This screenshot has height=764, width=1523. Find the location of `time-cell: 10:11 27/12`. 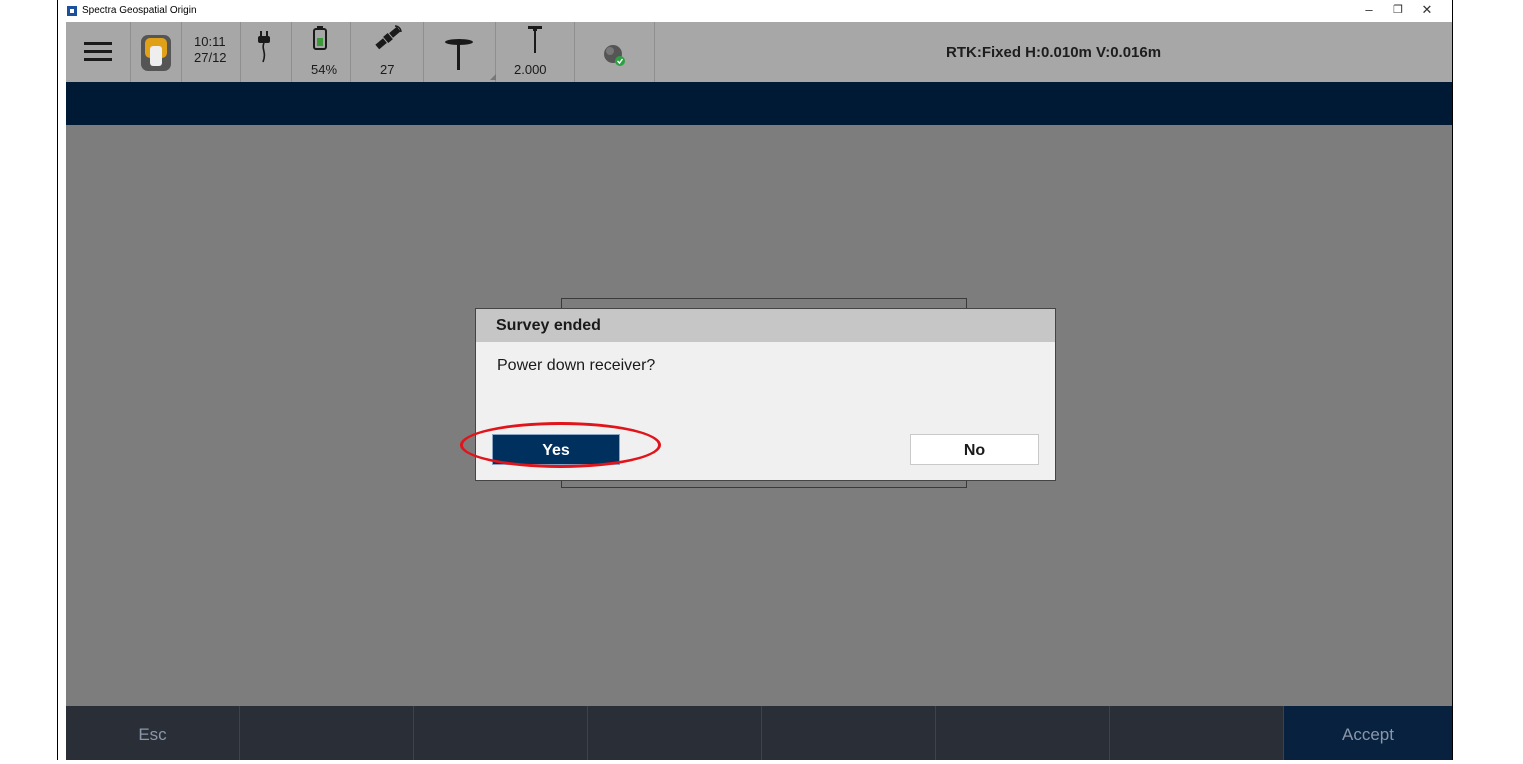

time-cell: 10:11 27/12 is located at coordinates (211, 52).